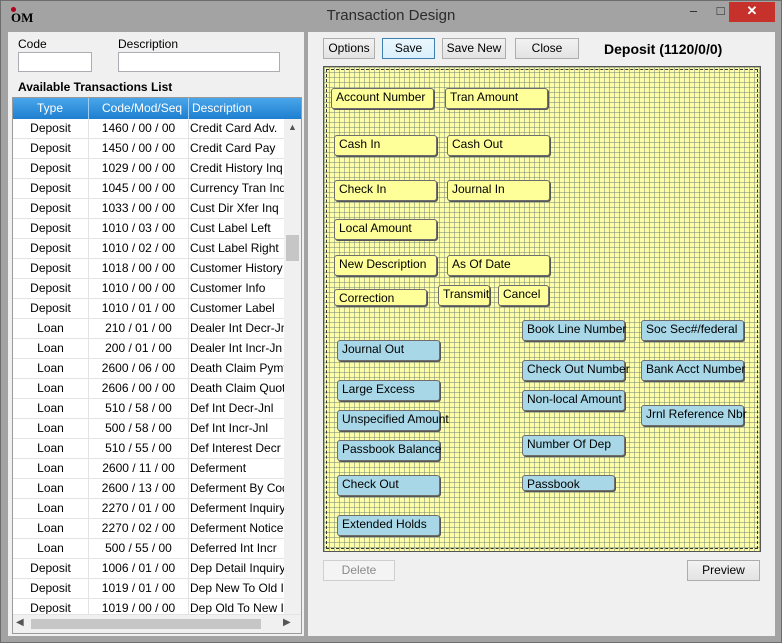 The image size is (782, 643). Describe the element at coordinates (138, 228) in the screenshot. I see `cell-code: 1010 / 03 / 00` at that location.